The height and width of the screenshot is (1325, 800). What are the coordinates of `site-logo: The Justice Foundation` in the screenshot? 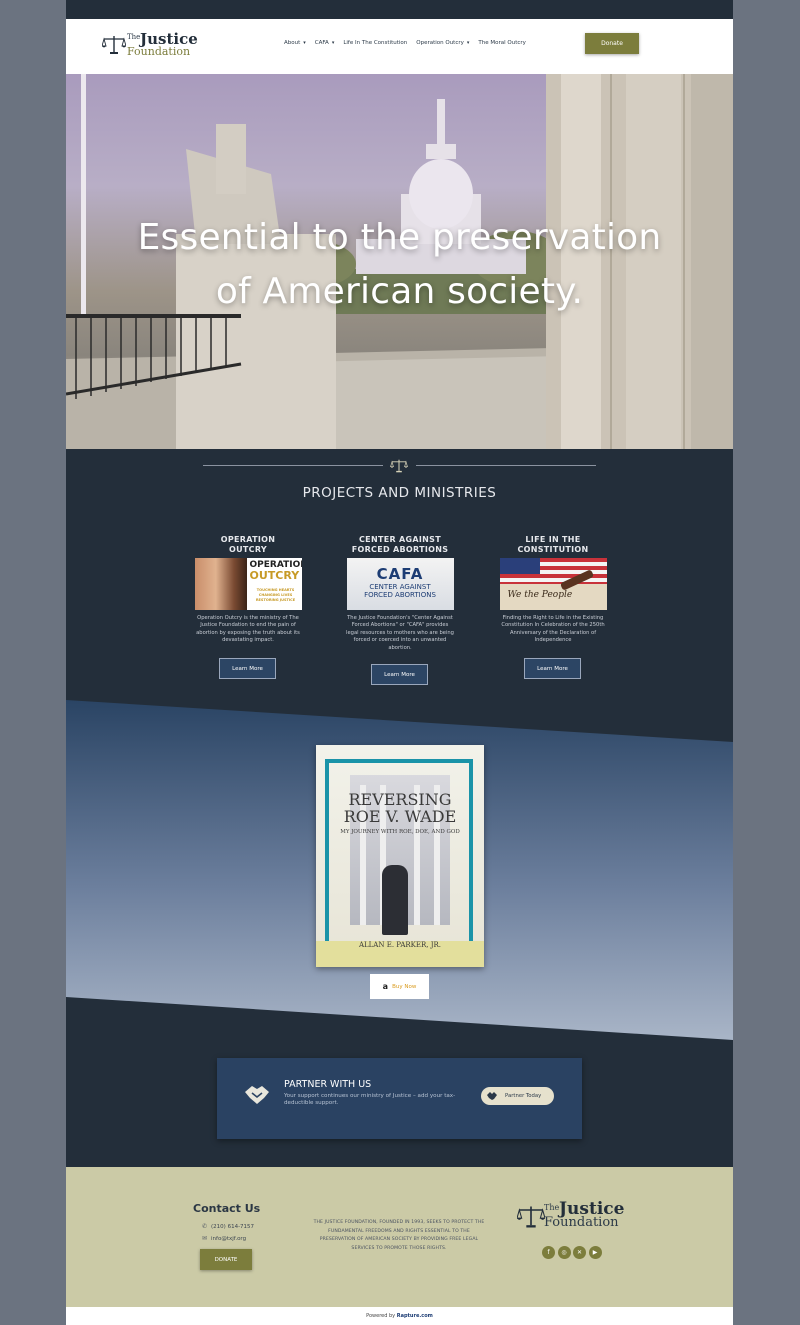 It's located at (157, 46).